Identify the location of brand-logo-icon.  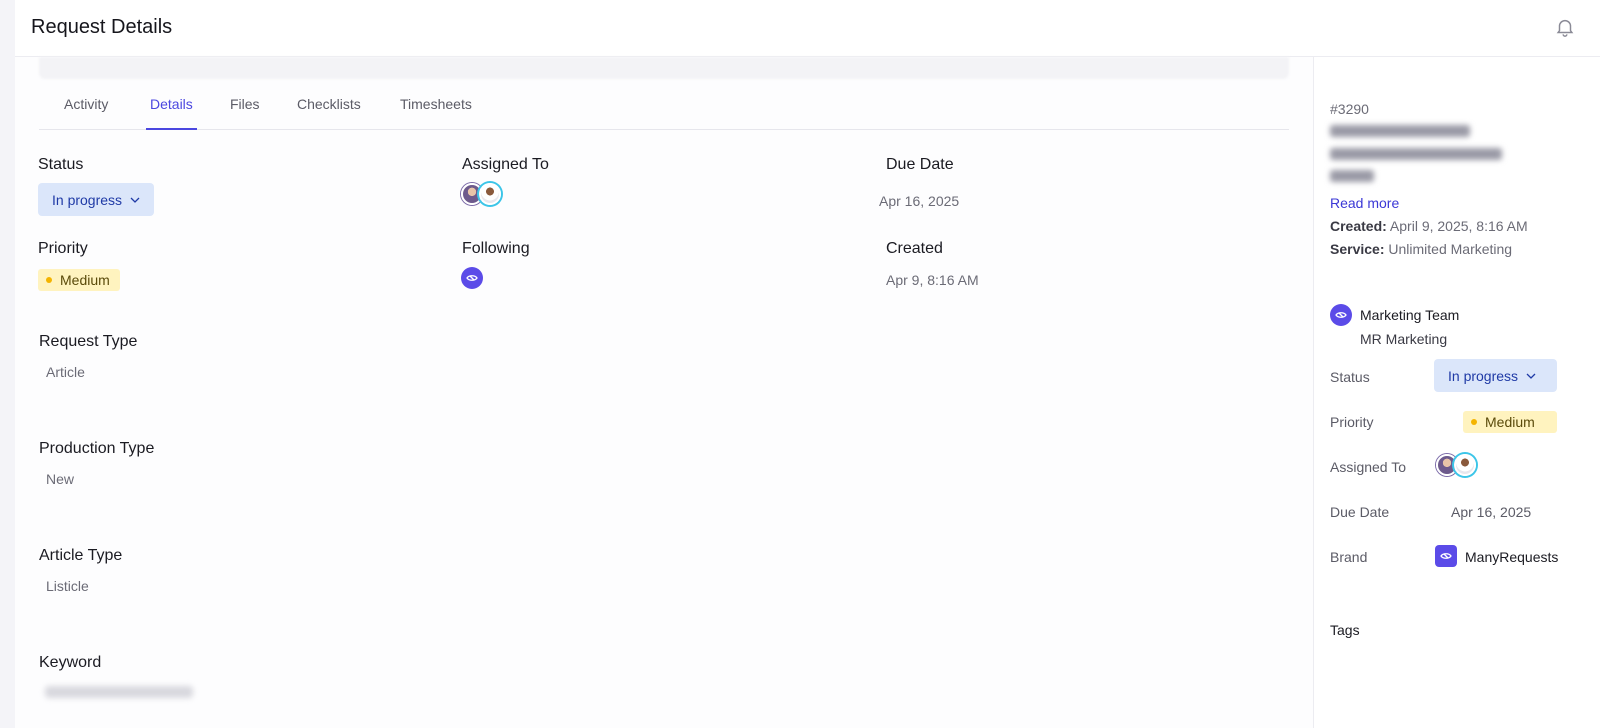
(1446, 556).